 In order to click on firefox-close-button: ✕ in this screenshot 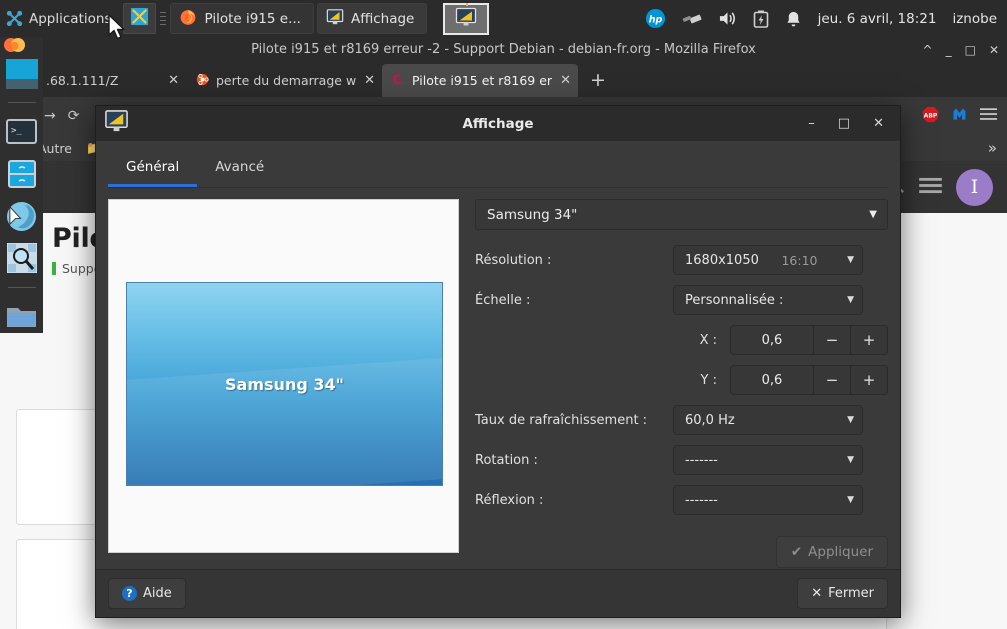, I will do `click(994, 50)`.